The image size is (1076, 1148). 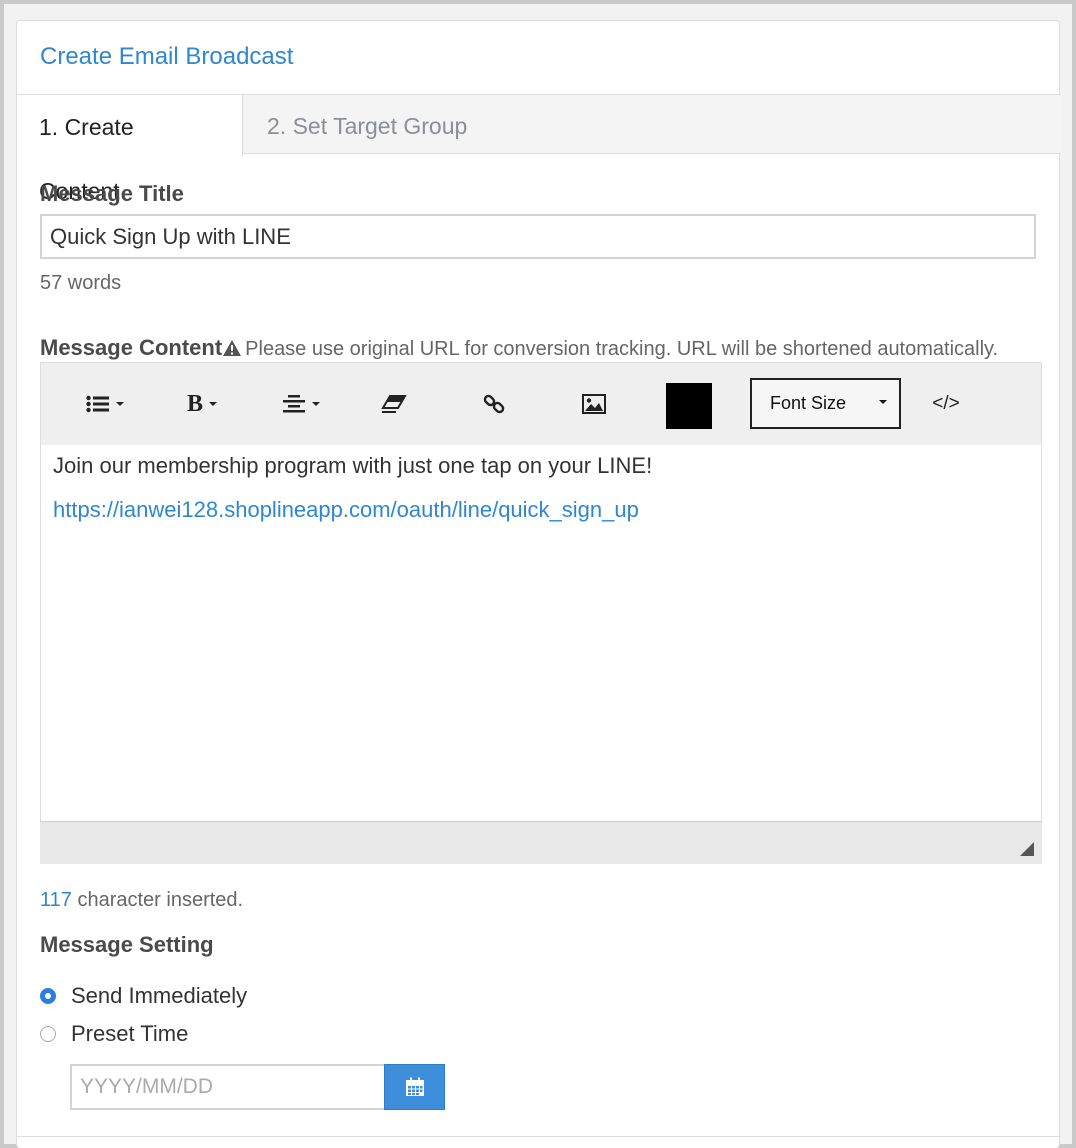 What do you see at coordinates (539, 1136) in the screenshot?
I see `divider` at bounding box center [539, 1136].